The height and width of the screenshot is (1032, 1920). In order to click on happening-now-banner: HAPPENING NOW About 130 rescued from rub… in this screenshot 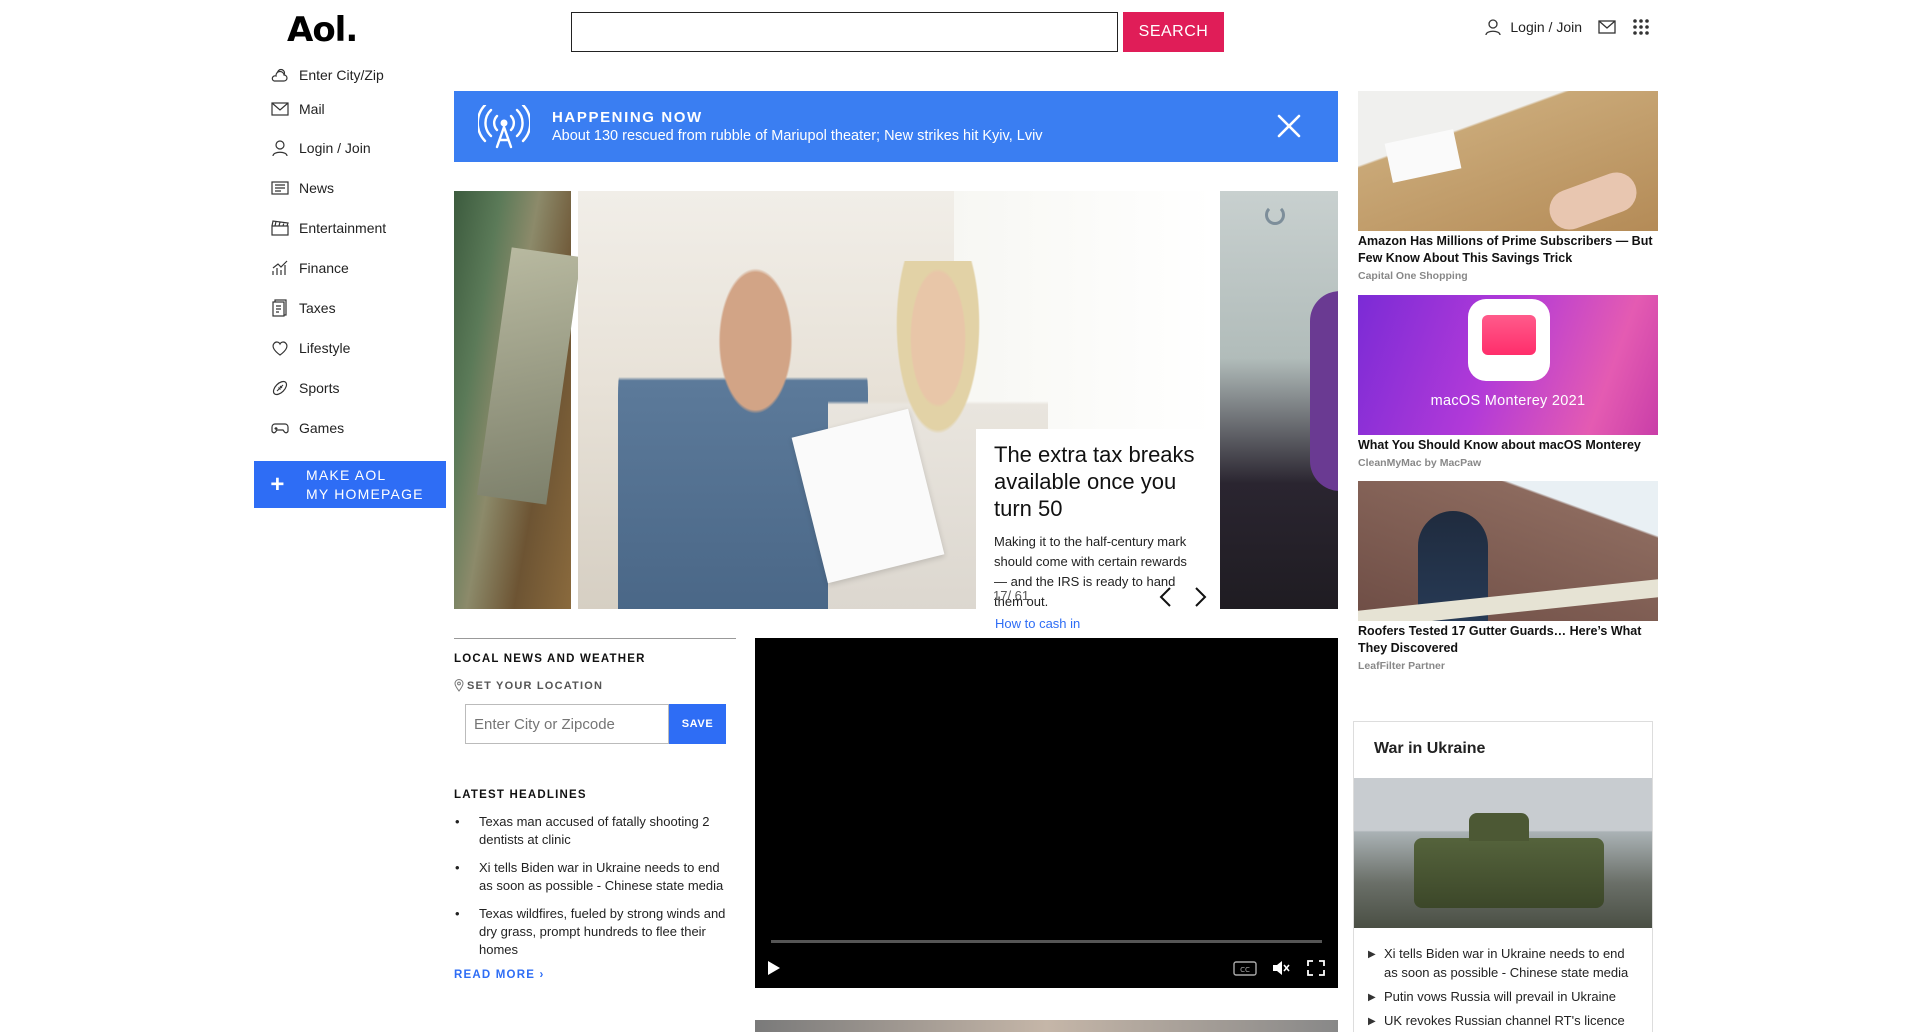, I will do `click(896, 126)`.